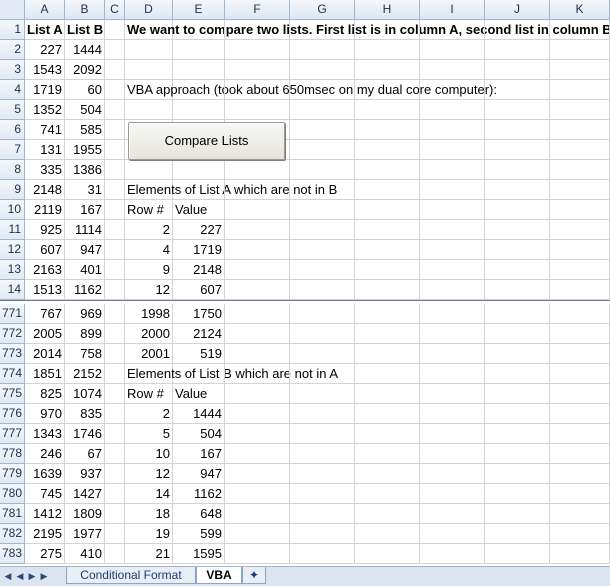 Image resolution: width=610 pixels, height=586 pixels. Describe the element at coordinates (149, 514) in the screenshot. I see `cell-d: 18` at that location.